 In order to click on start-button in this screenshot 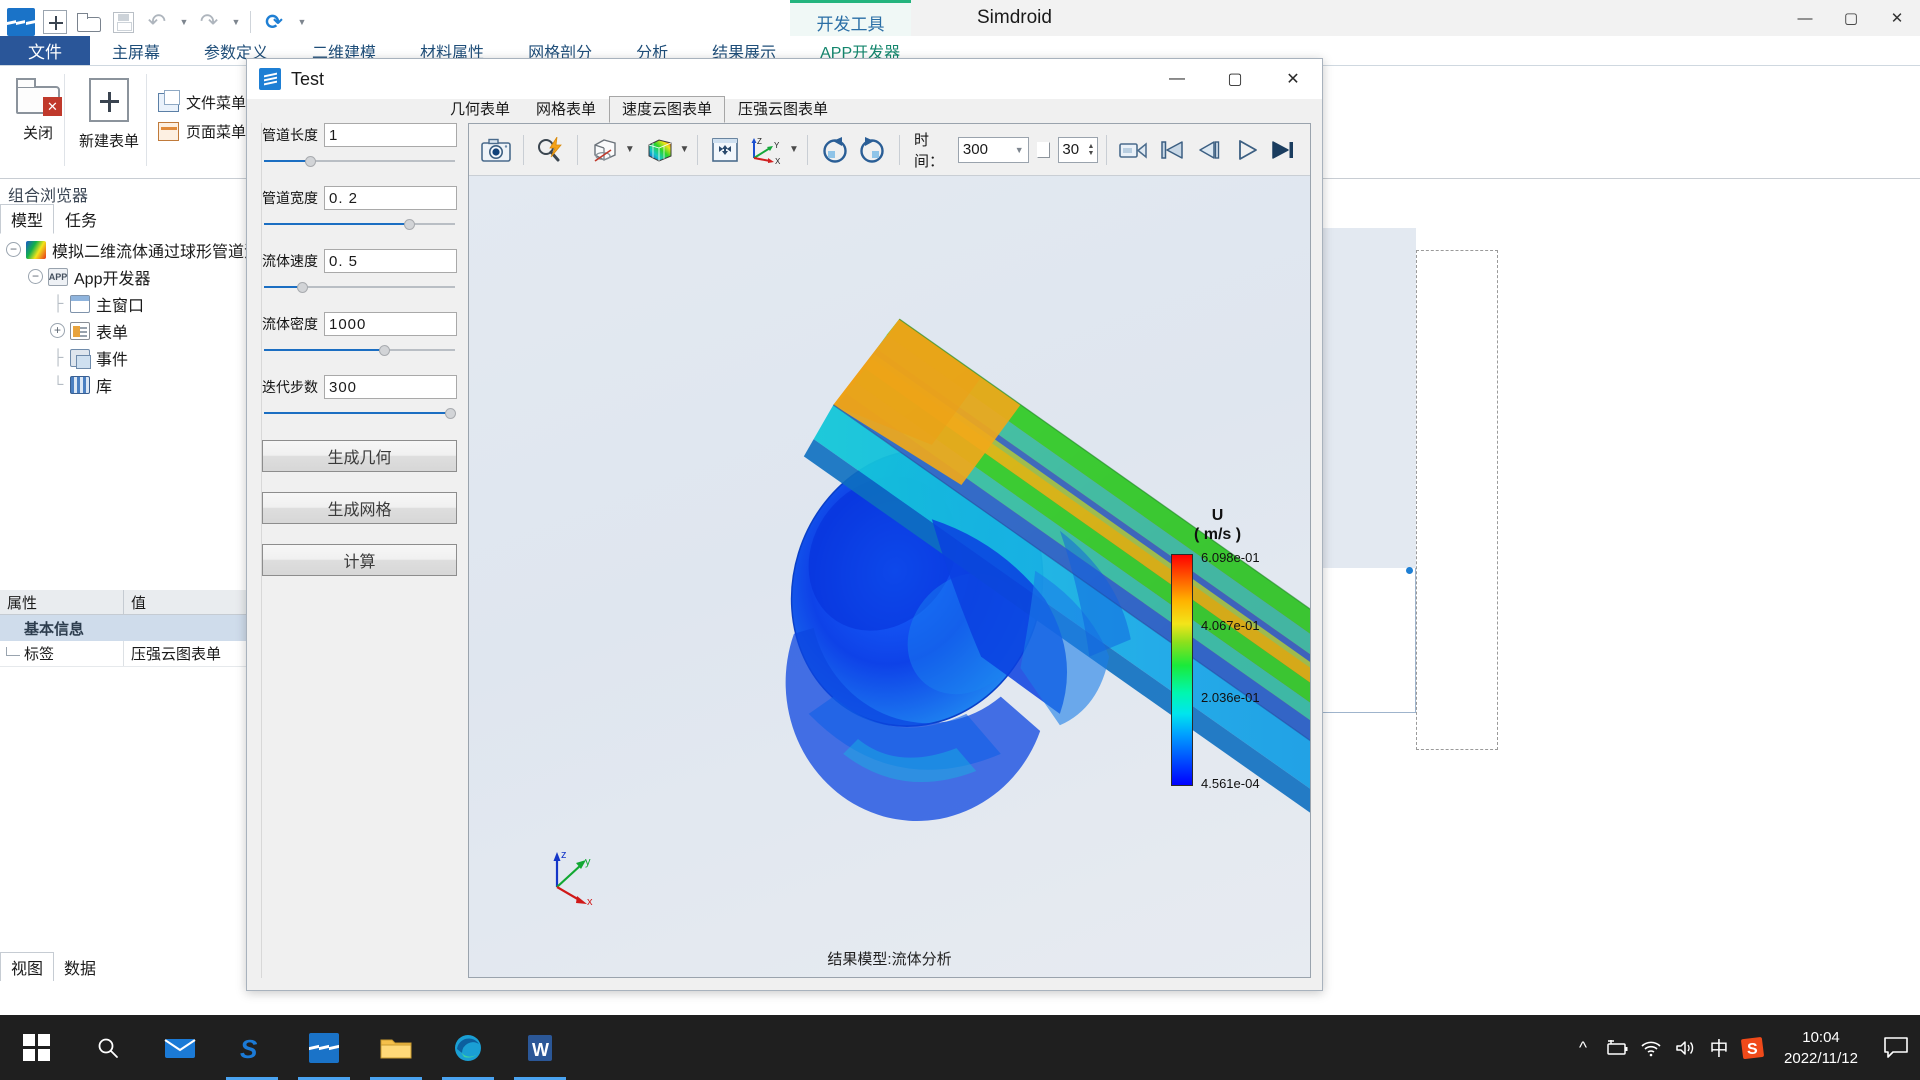, I will do `click(36, 1047)`.